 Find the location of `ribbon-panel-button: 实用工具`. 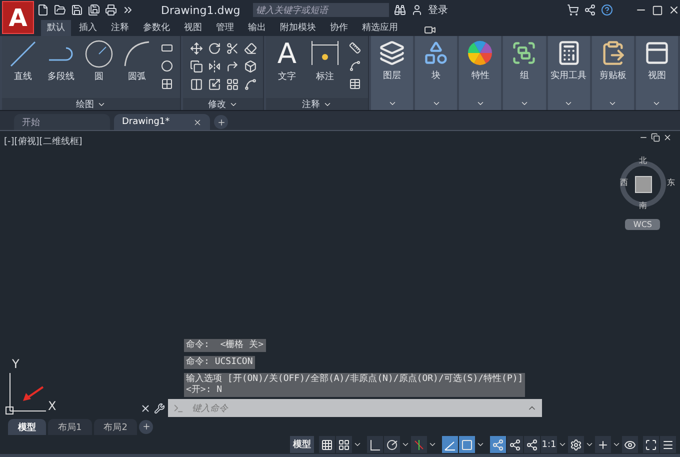

ribbon-panel-button: 实用工具 is located at coordinates (569, 73).